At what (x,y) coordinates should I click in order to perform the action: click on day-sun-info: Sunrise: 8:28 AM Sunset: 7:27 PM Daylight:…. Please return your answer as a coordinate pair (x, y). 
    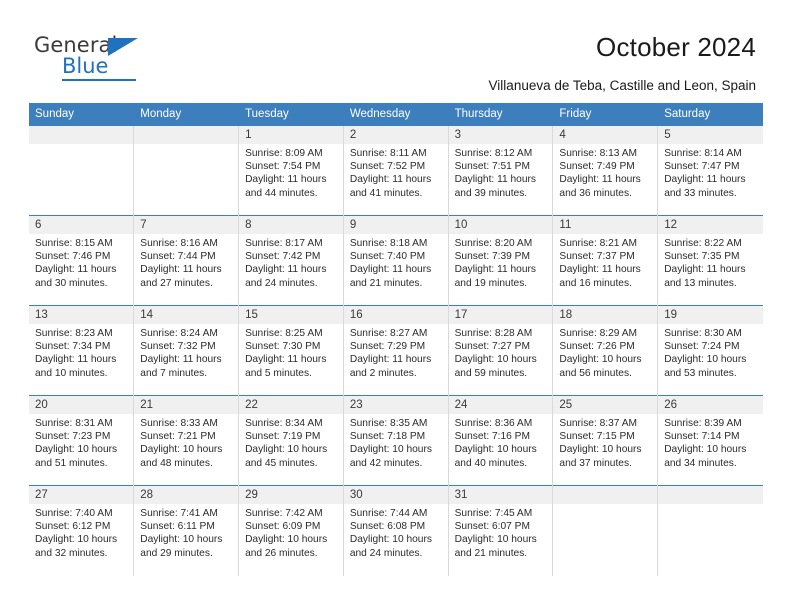
    Looking at the image, I should click on (501, 352).